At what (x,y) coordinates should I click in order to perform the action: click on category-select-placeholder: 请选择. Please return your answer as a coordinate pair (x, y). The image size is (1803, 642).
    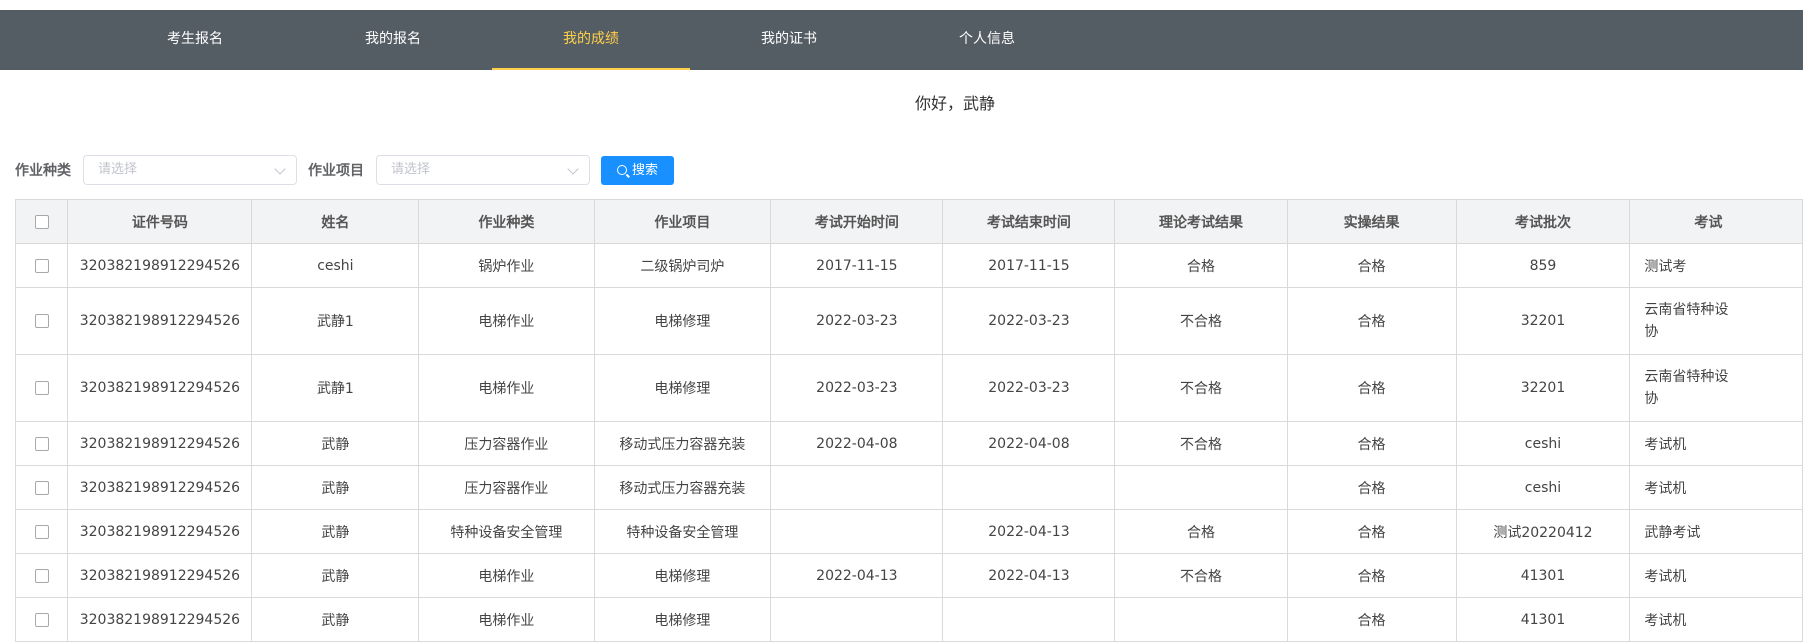
    Looking at the image, I should click on (118, 169).